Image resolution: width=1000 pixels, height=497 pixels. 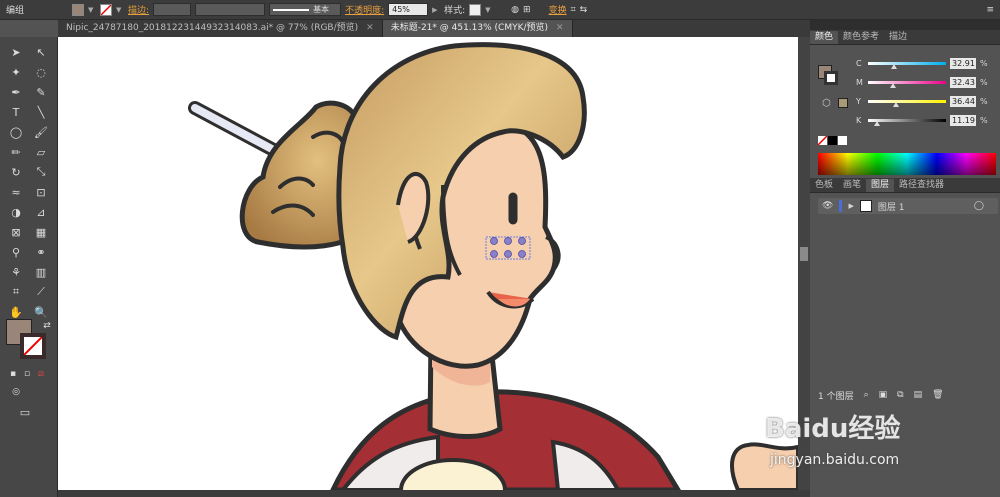 I want to click on variable-width-profile, so click(x=230, y=9).